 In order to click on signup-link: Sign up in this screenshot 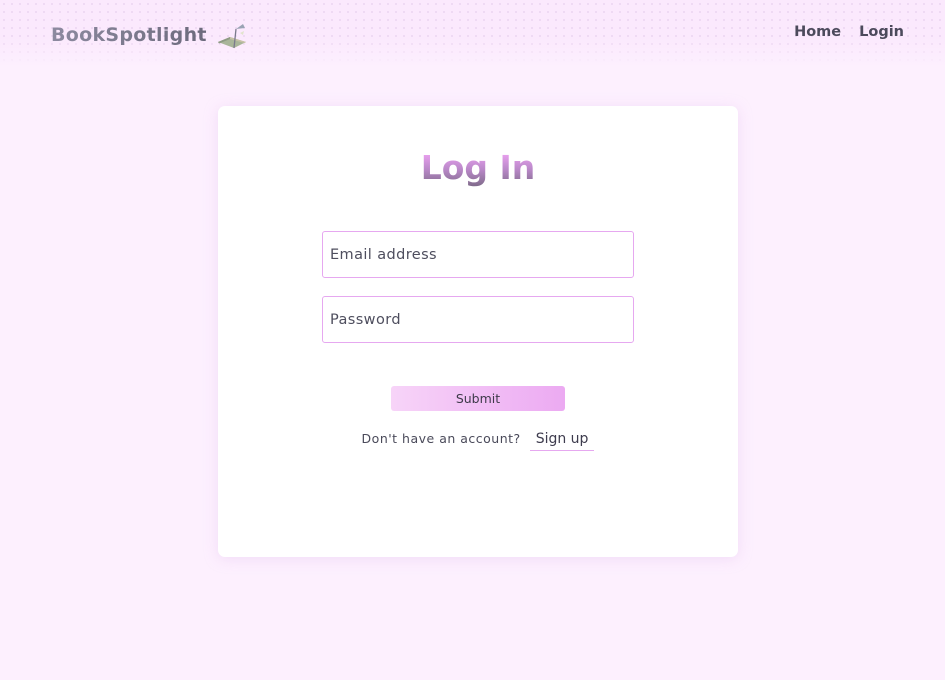, I will do `click(562, 441)`.